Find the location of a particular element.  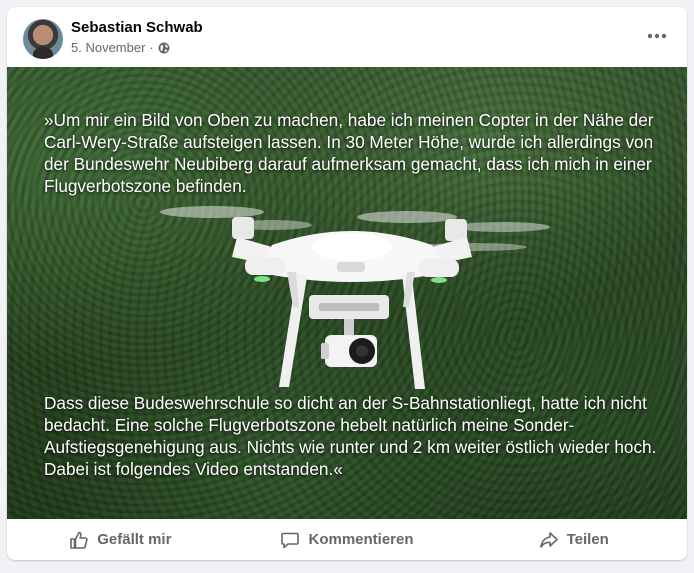

post-actions: Gefällt mir Kommentieren Teilen is located at coordinates (347, 539).